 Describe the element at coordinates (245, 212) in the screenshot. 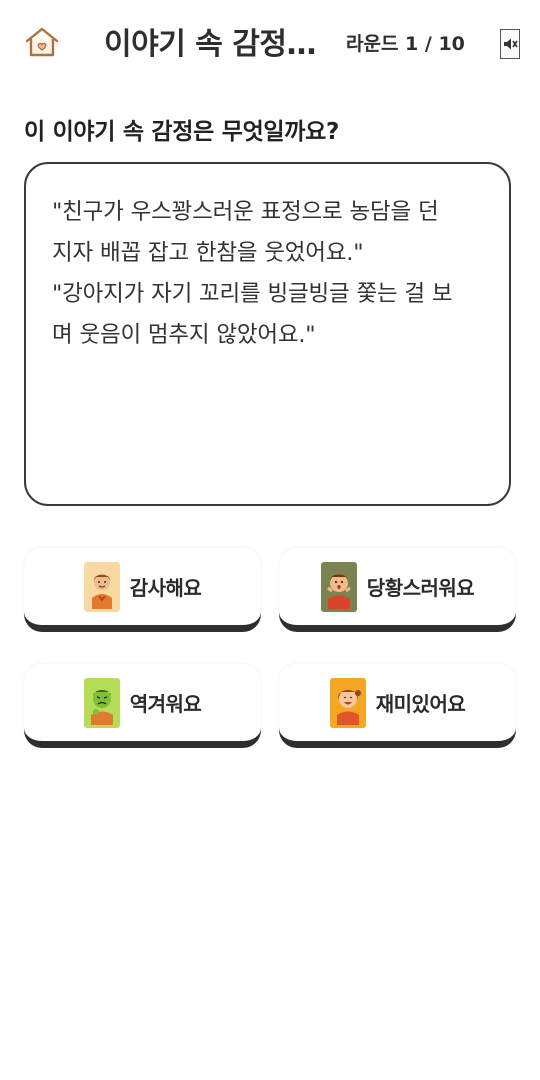

I see `story-line: "친구가 우스꽝스러운 표정으로 농담을 던` at that location.